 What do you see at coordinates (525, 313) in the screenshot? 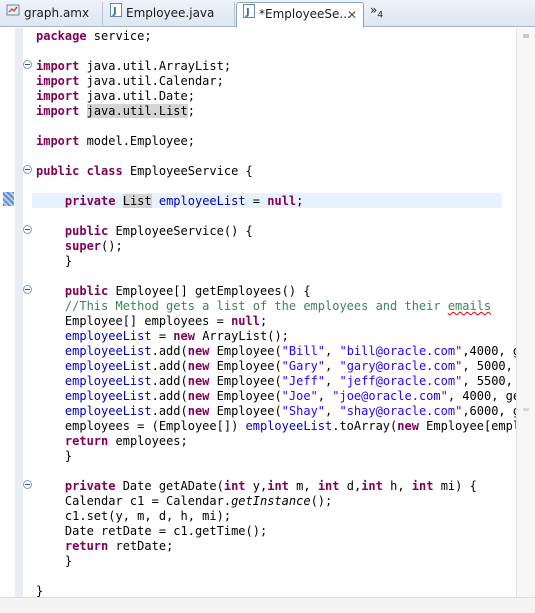
I see `overview-ruler` at bounding box center [525, 313].